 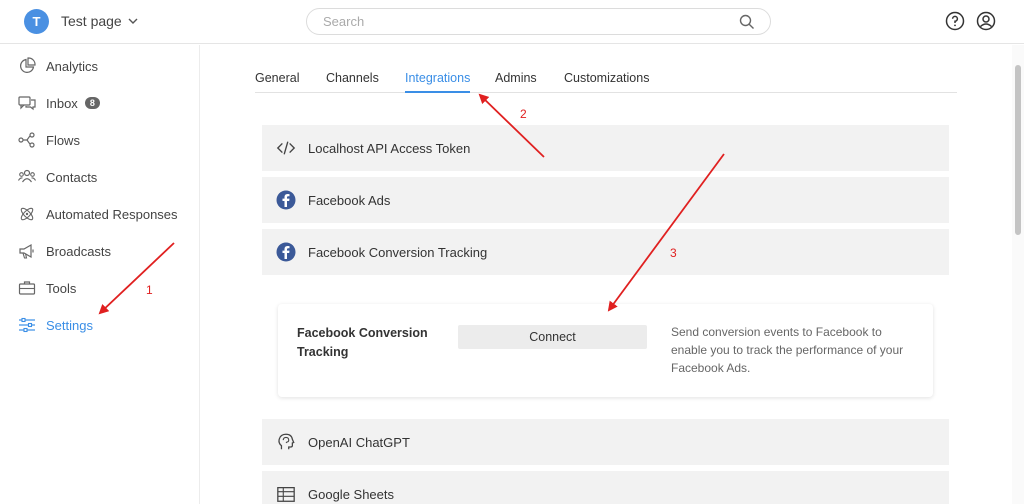 What do you see at coordinates (747, 22) in the screenshot?
I see `search-icon` at bounding box center [747, 22].